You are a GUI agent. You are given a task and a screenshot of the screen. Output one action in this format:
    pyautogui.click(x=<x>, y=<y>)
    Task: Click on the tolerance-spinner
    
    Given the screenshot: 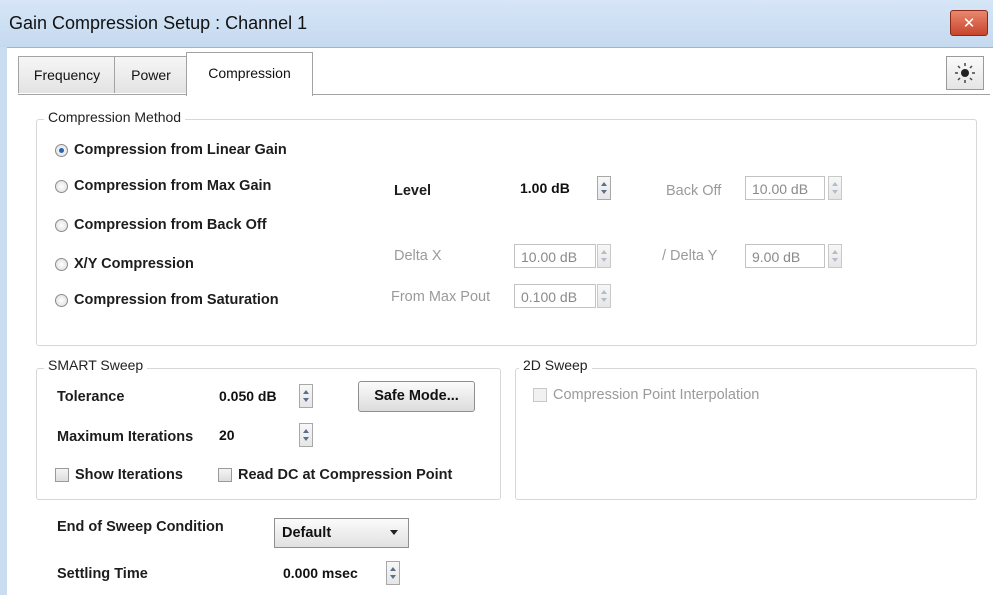 What is the action you would take?
    pyautogui.click(x=306, y=396)
    